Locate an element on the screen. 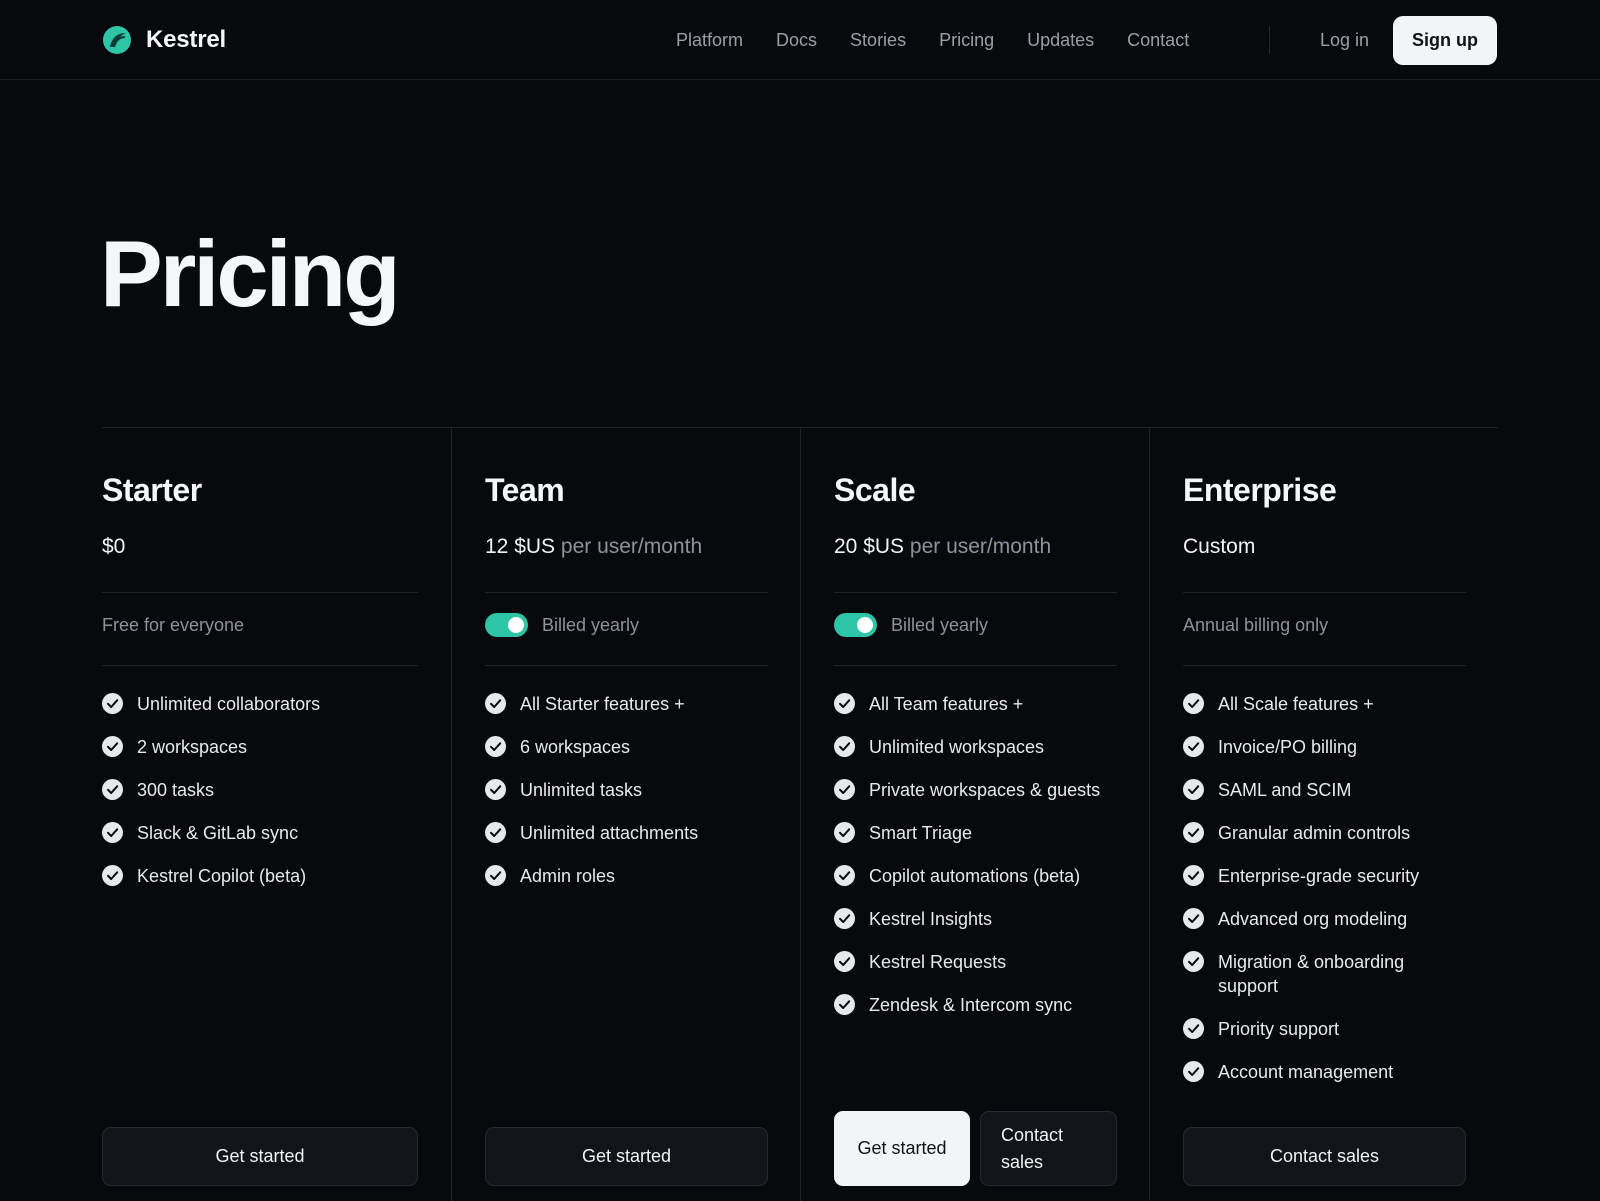  signup-button: Sign up is located at coordinates (1445, 40).